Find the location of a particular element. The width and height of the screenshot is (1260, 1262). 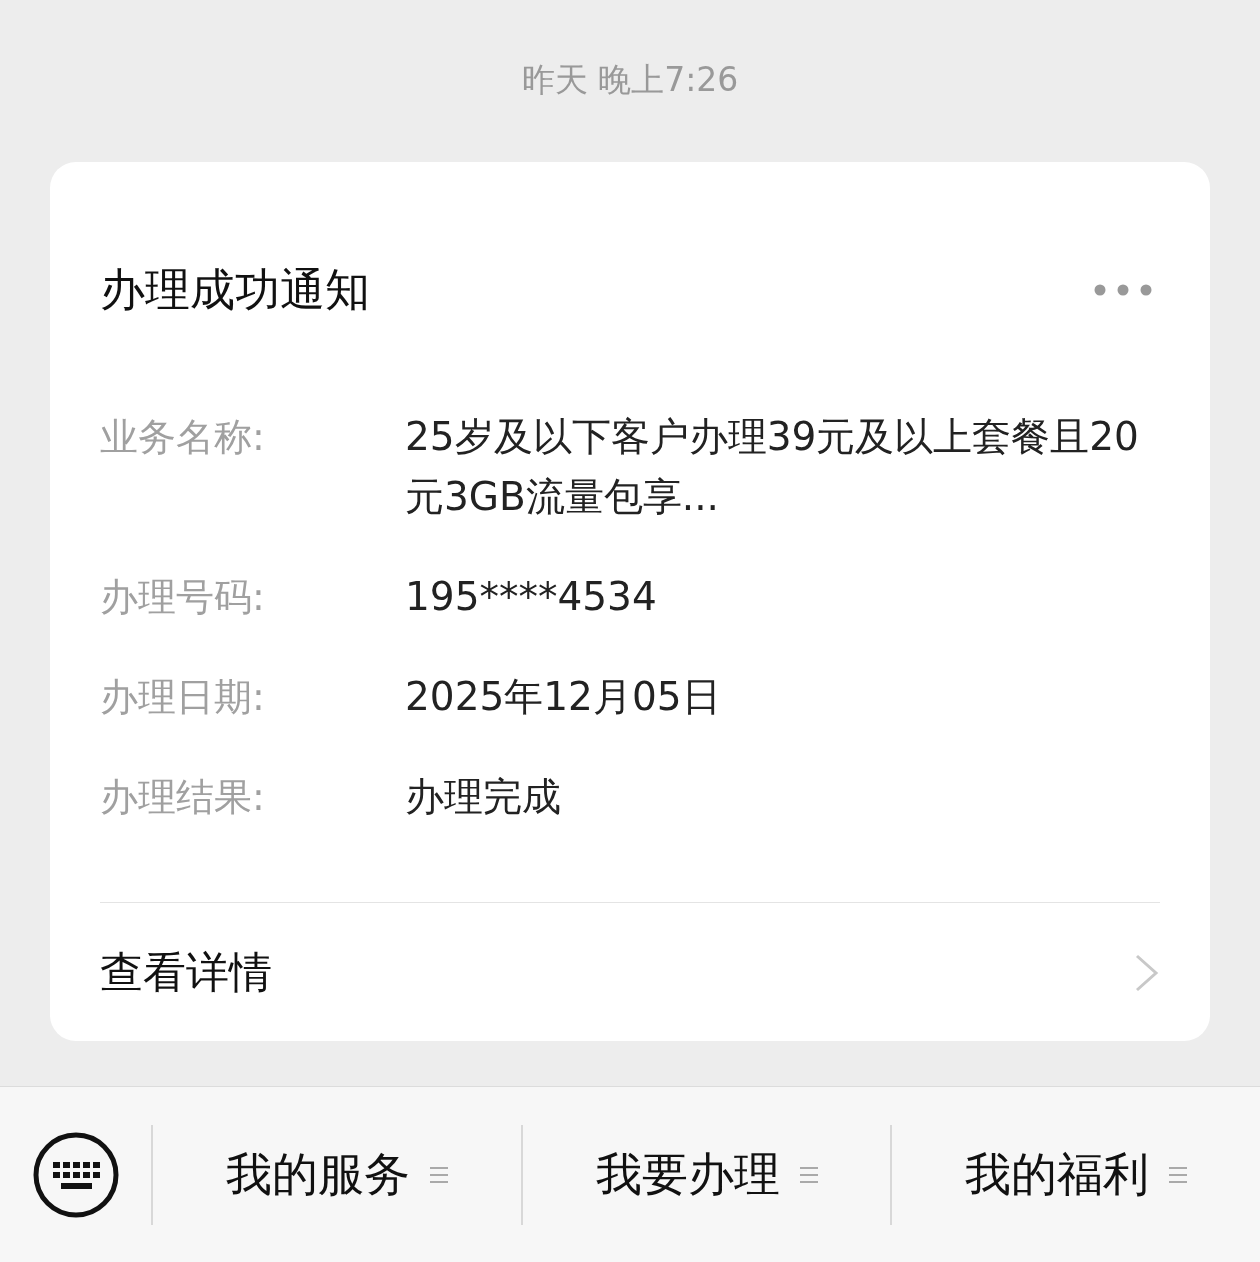

field-label: 办理日期: is located at coordinates (183, 697).